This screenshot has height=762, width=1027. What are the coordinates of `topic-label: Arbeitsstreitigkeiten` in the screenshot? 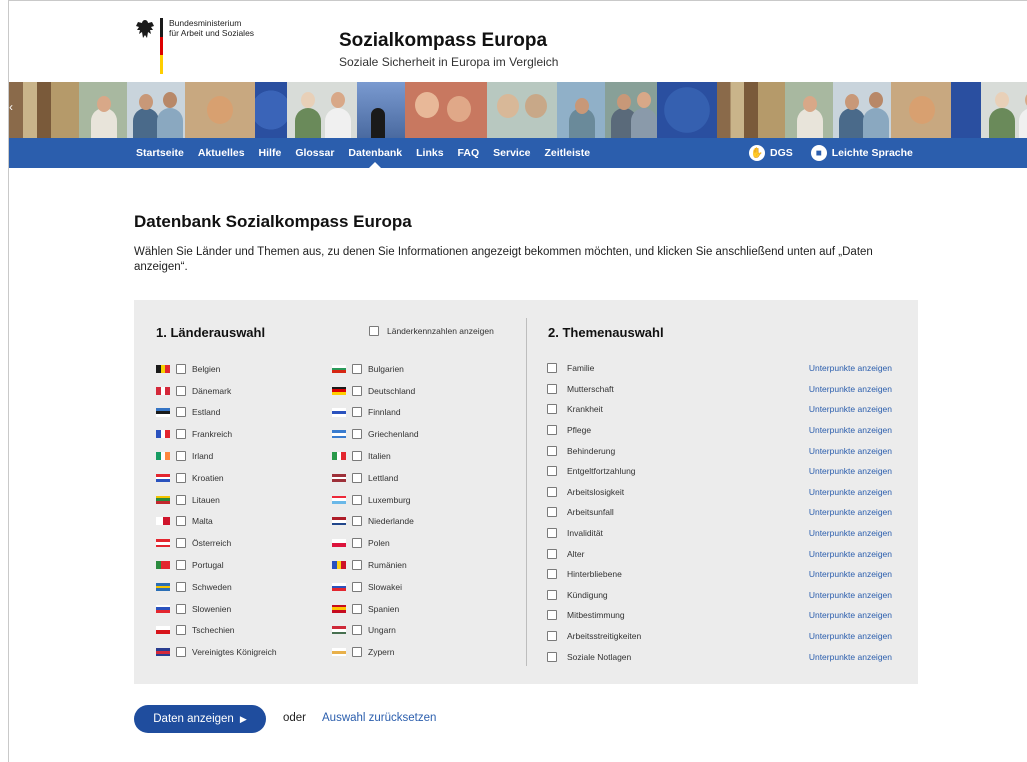 It's located at (688, 636).